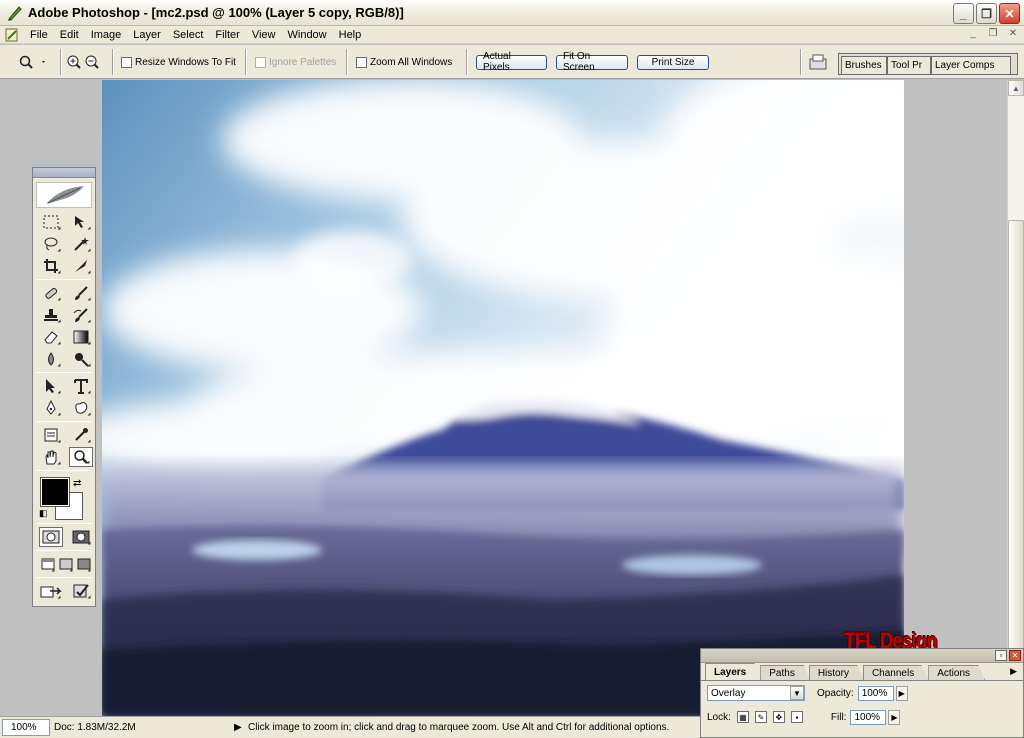 The image size is (1024, 738). What do you see at coordinates (973, 34) in the screenshot?
I see `doc-minimize-button: _` at bounding box center [973, 34].